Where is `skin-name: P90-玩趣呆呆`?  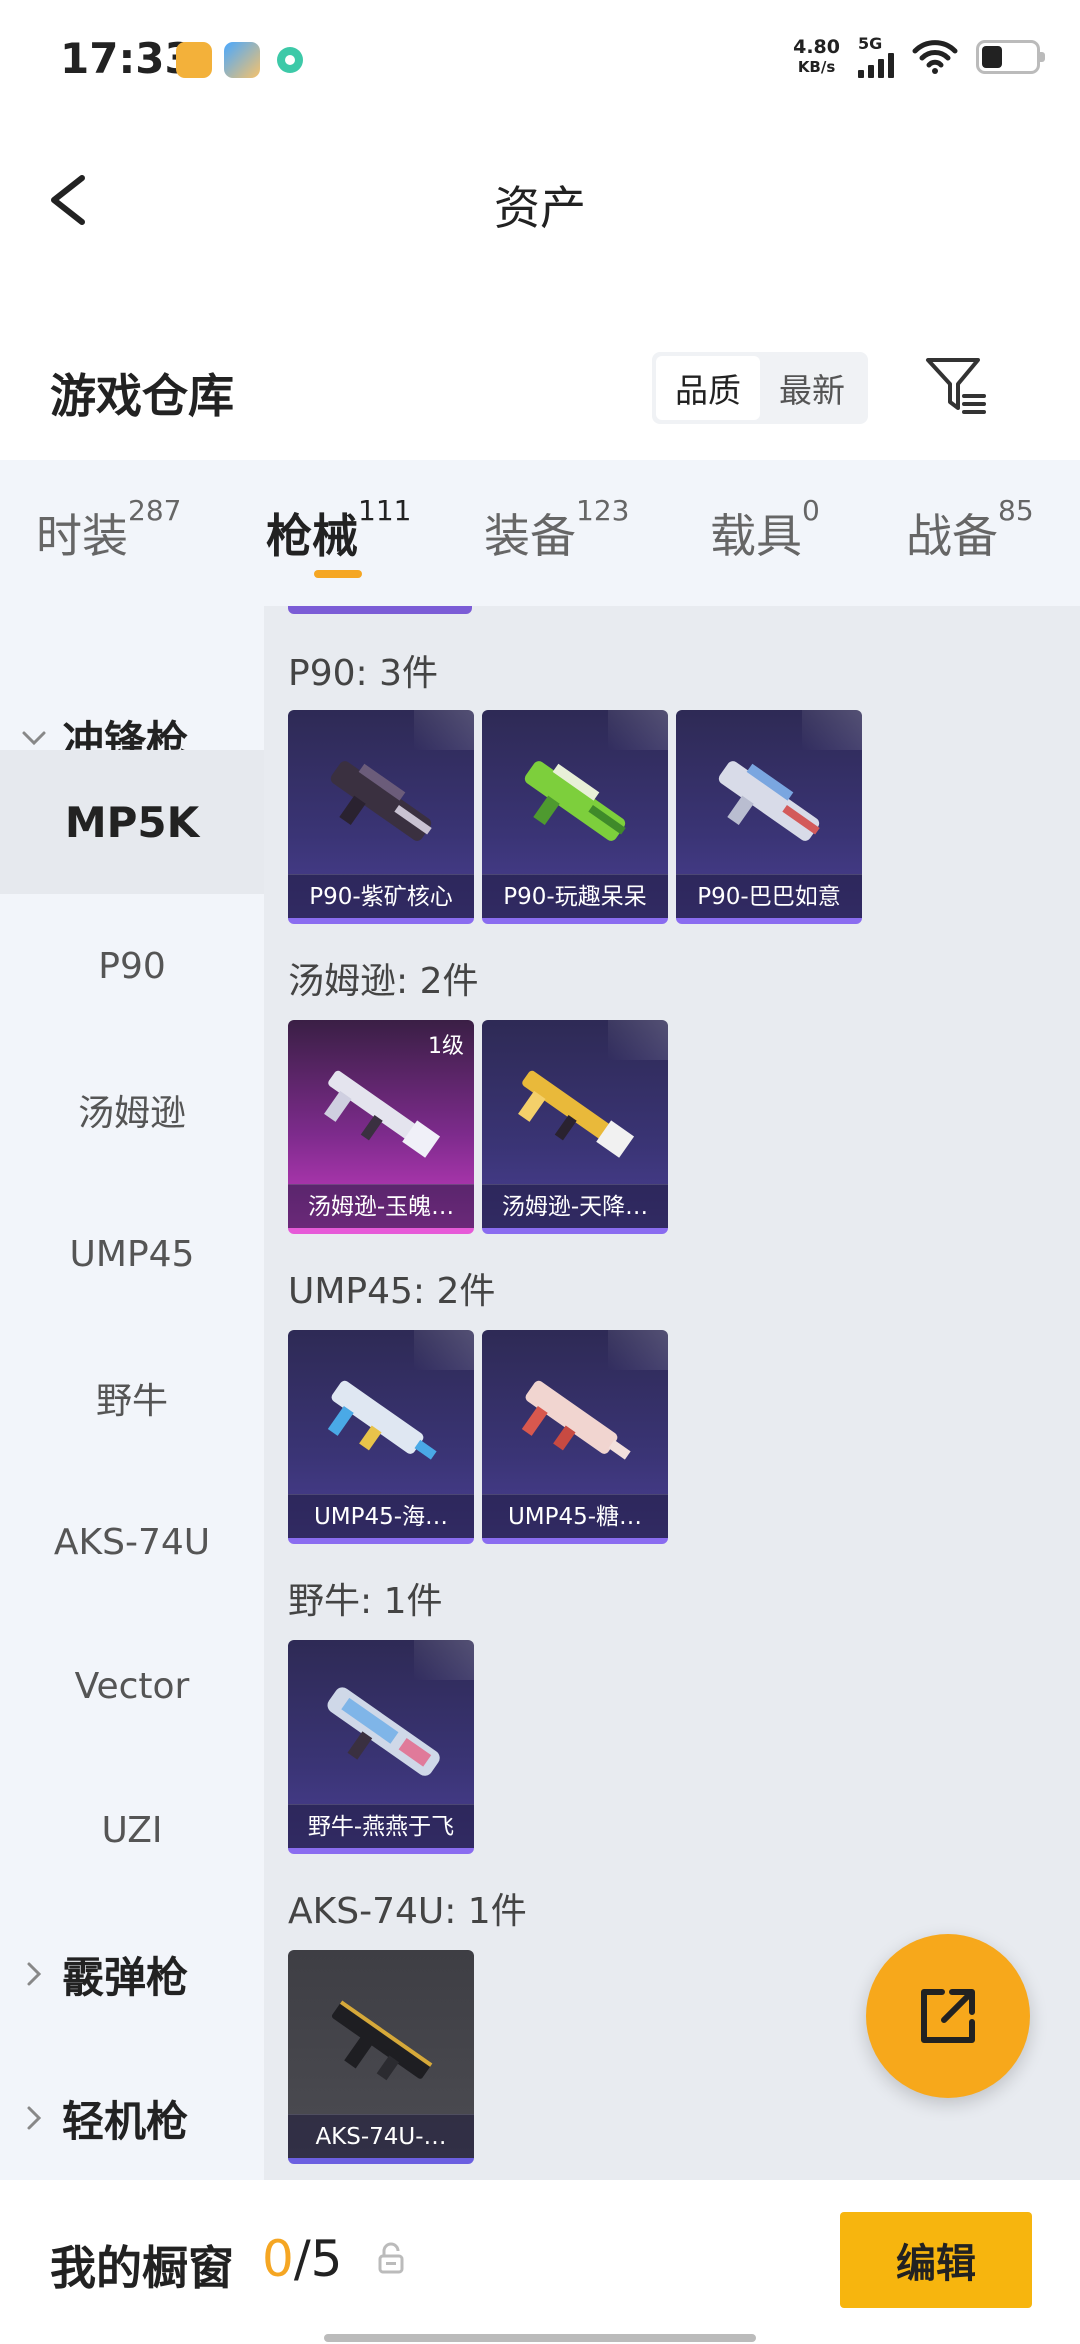 skin-name: P90-玩趣呆呆 is located at coordinates (575, 896).